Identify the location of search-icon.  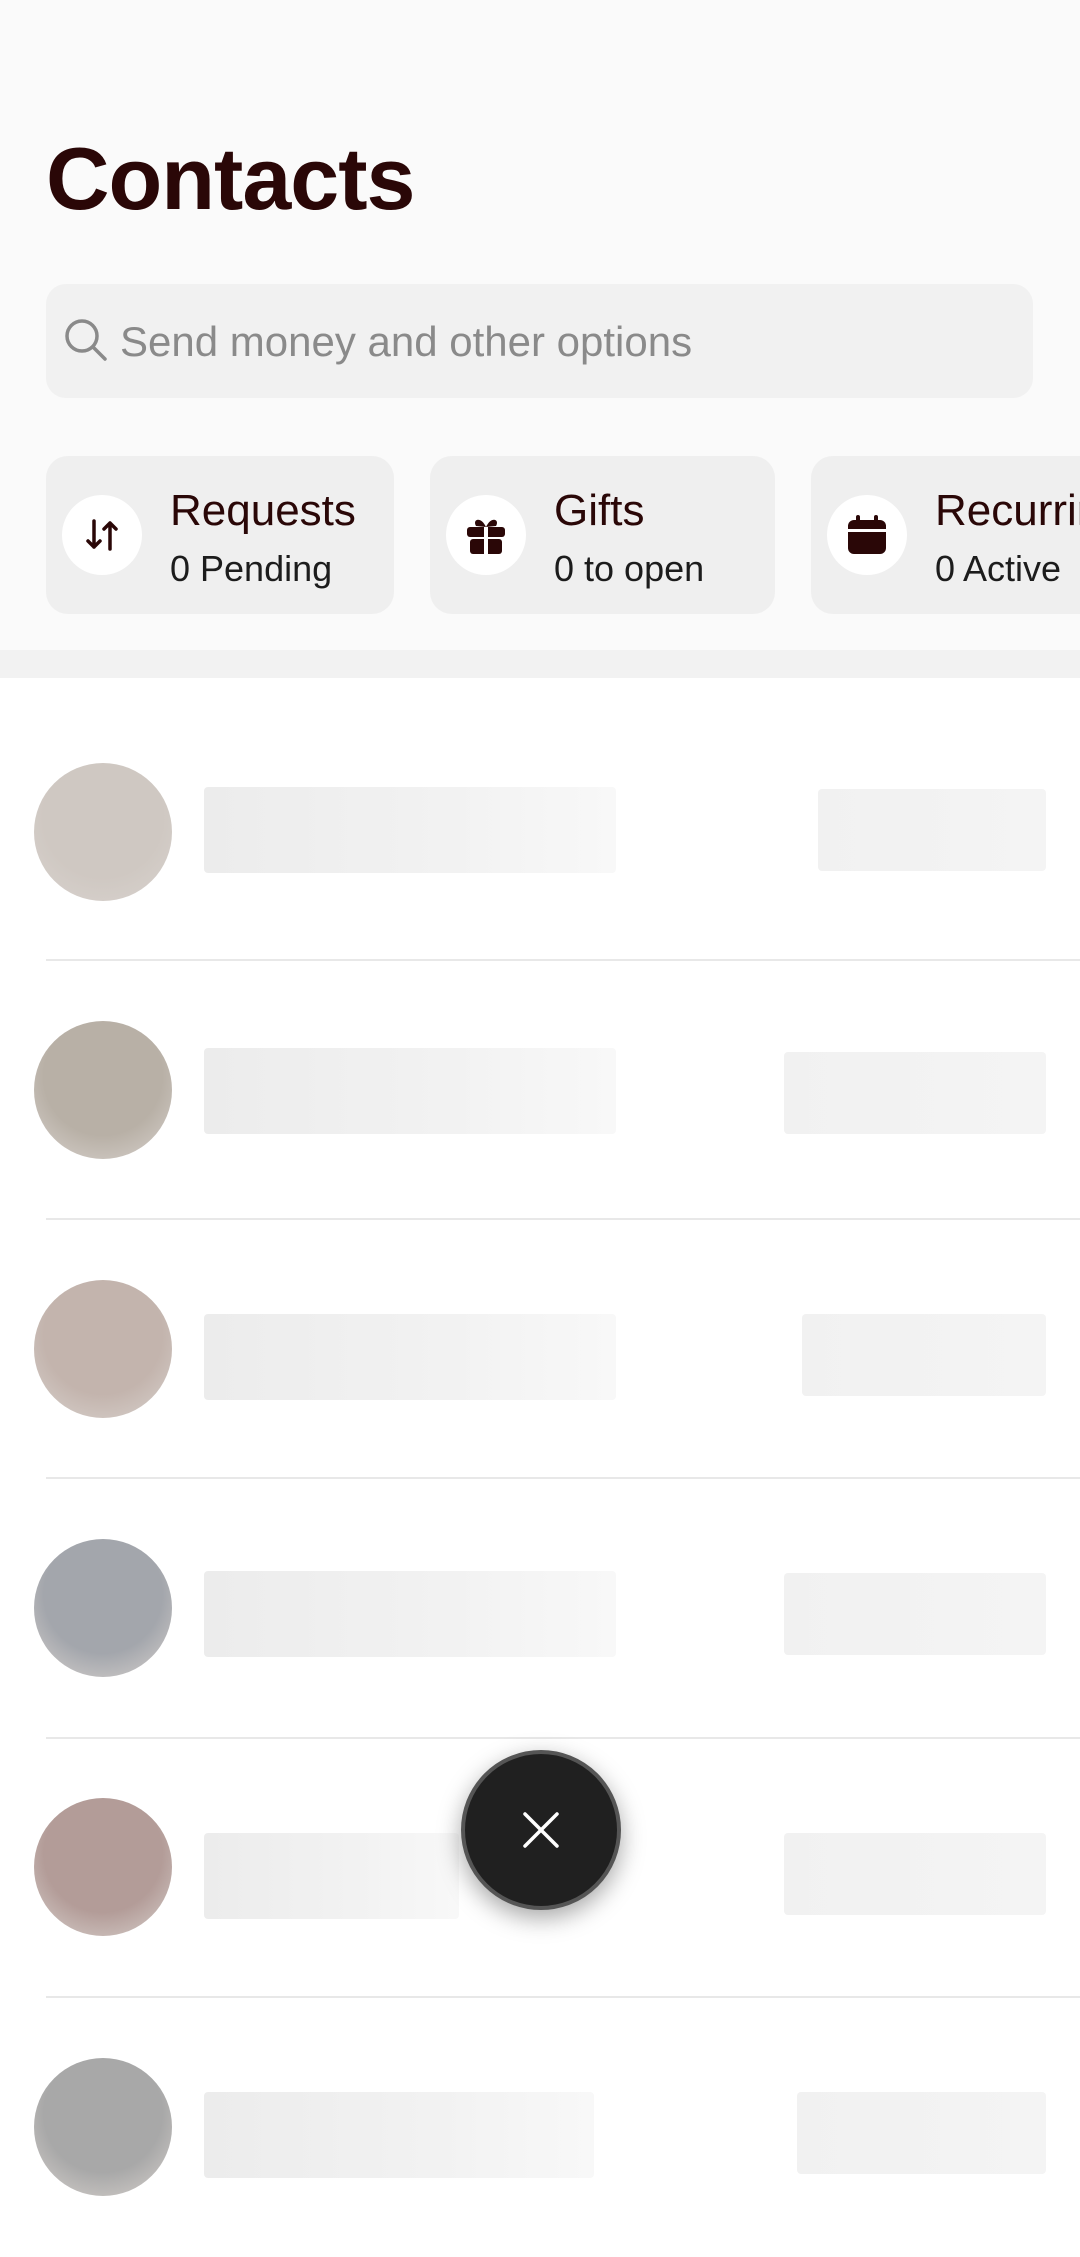
(86, 340).